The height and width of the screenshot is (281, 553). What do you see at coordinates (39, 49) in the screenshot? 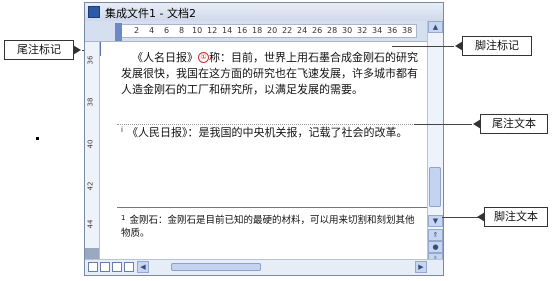
I see `callout-endnote-marker-text: 尾注标记` at bounding box center [39, 49].